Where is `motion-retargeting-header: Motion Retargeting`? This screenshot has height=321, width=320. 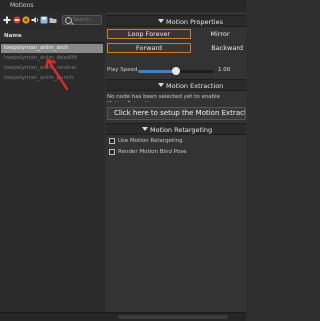 motion-retargeting-header: Motion Retargeting is located at coordinates (176, 129).